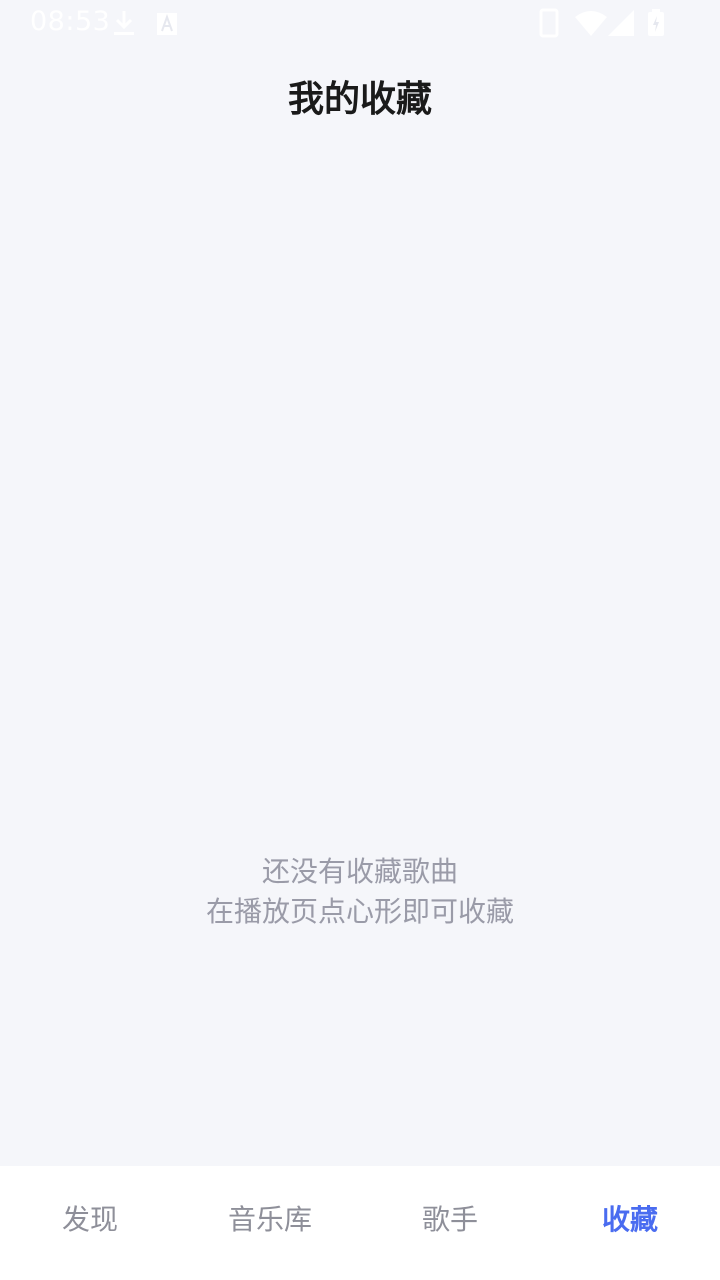 This screenshot has width=720, height=1280. I want to click on wifi-icon, so click(591, 23).